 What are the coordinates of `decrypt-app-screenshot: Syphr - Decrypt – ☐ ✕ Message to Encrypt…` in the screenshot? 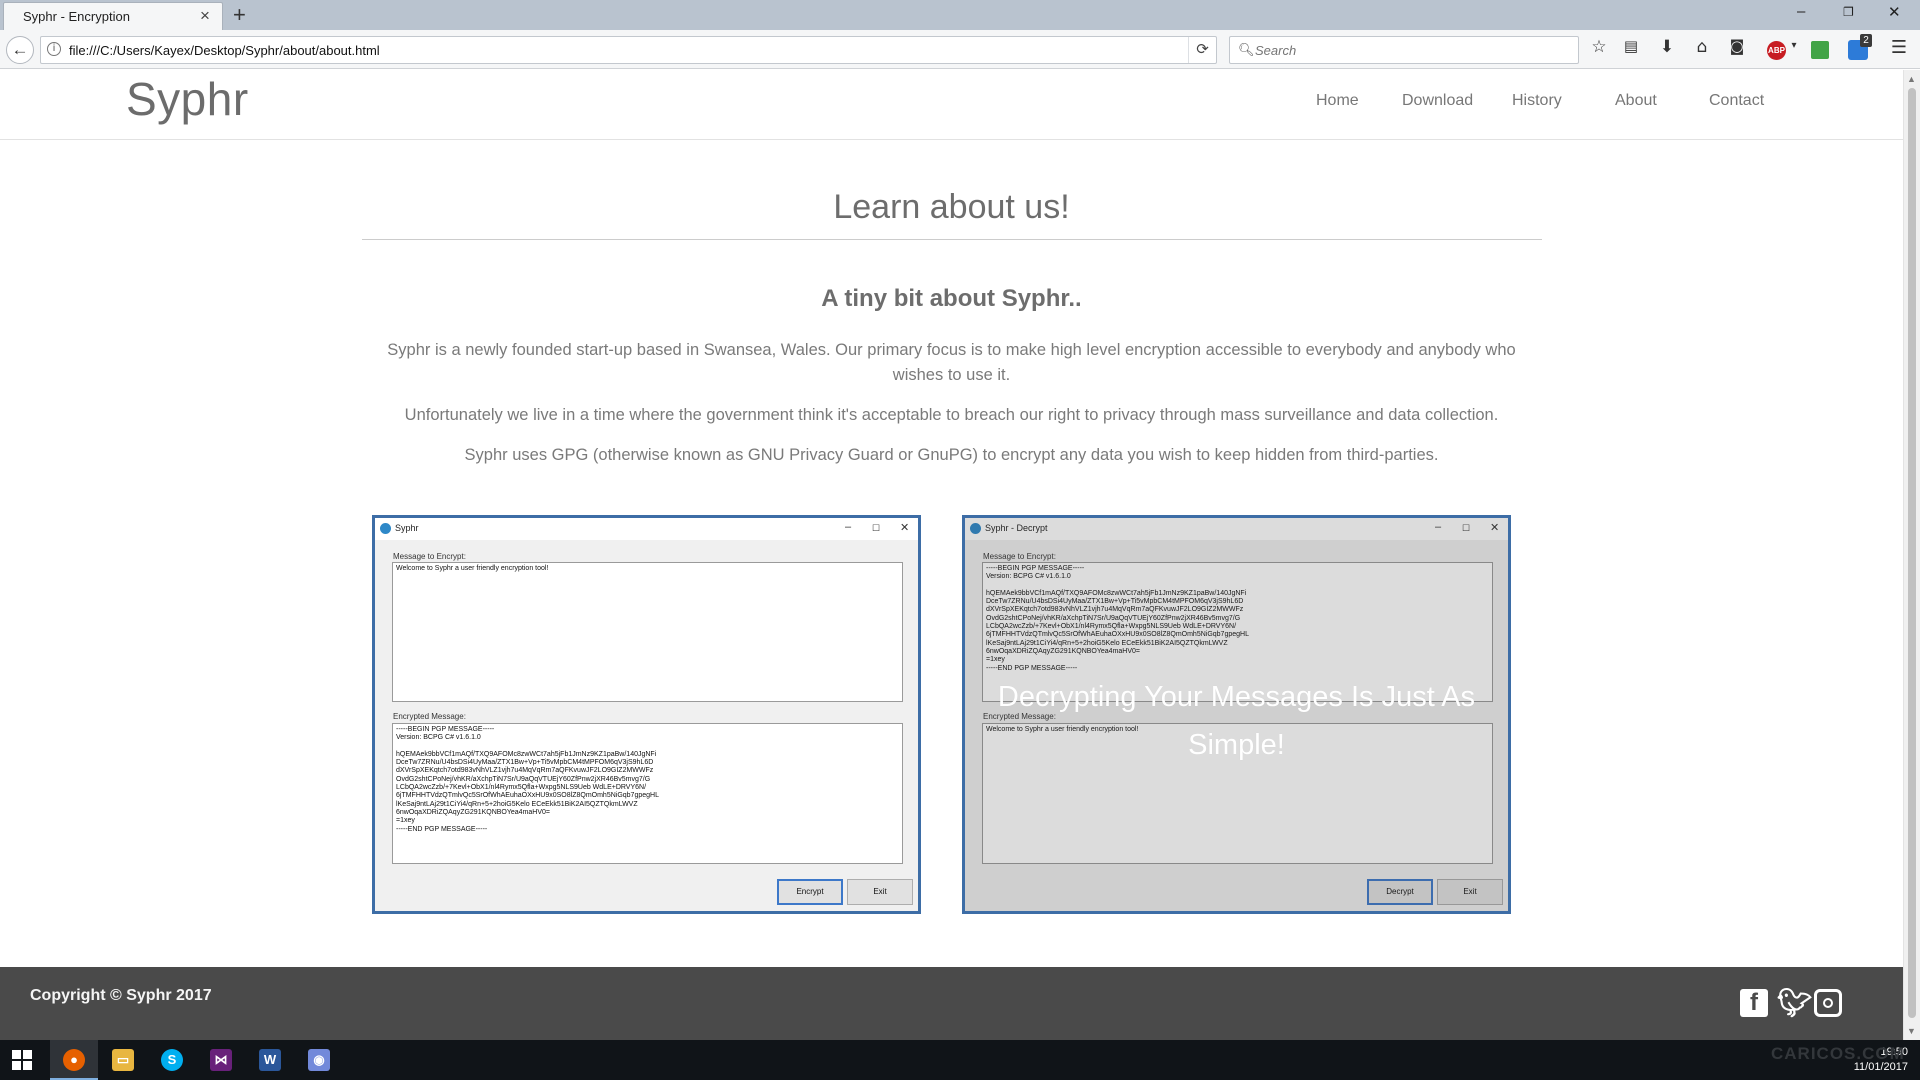 It's located at (1236, 714).